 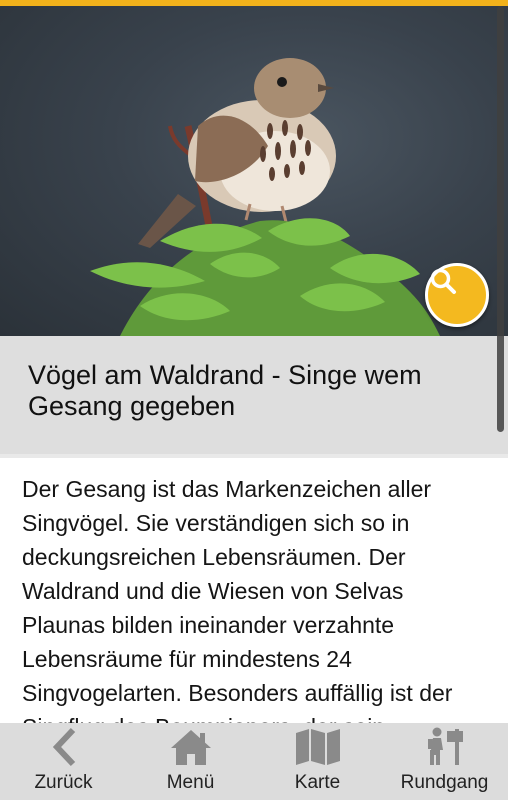 I want to click on nav-tour-label: Rundgang, so click(x=444, y=782).